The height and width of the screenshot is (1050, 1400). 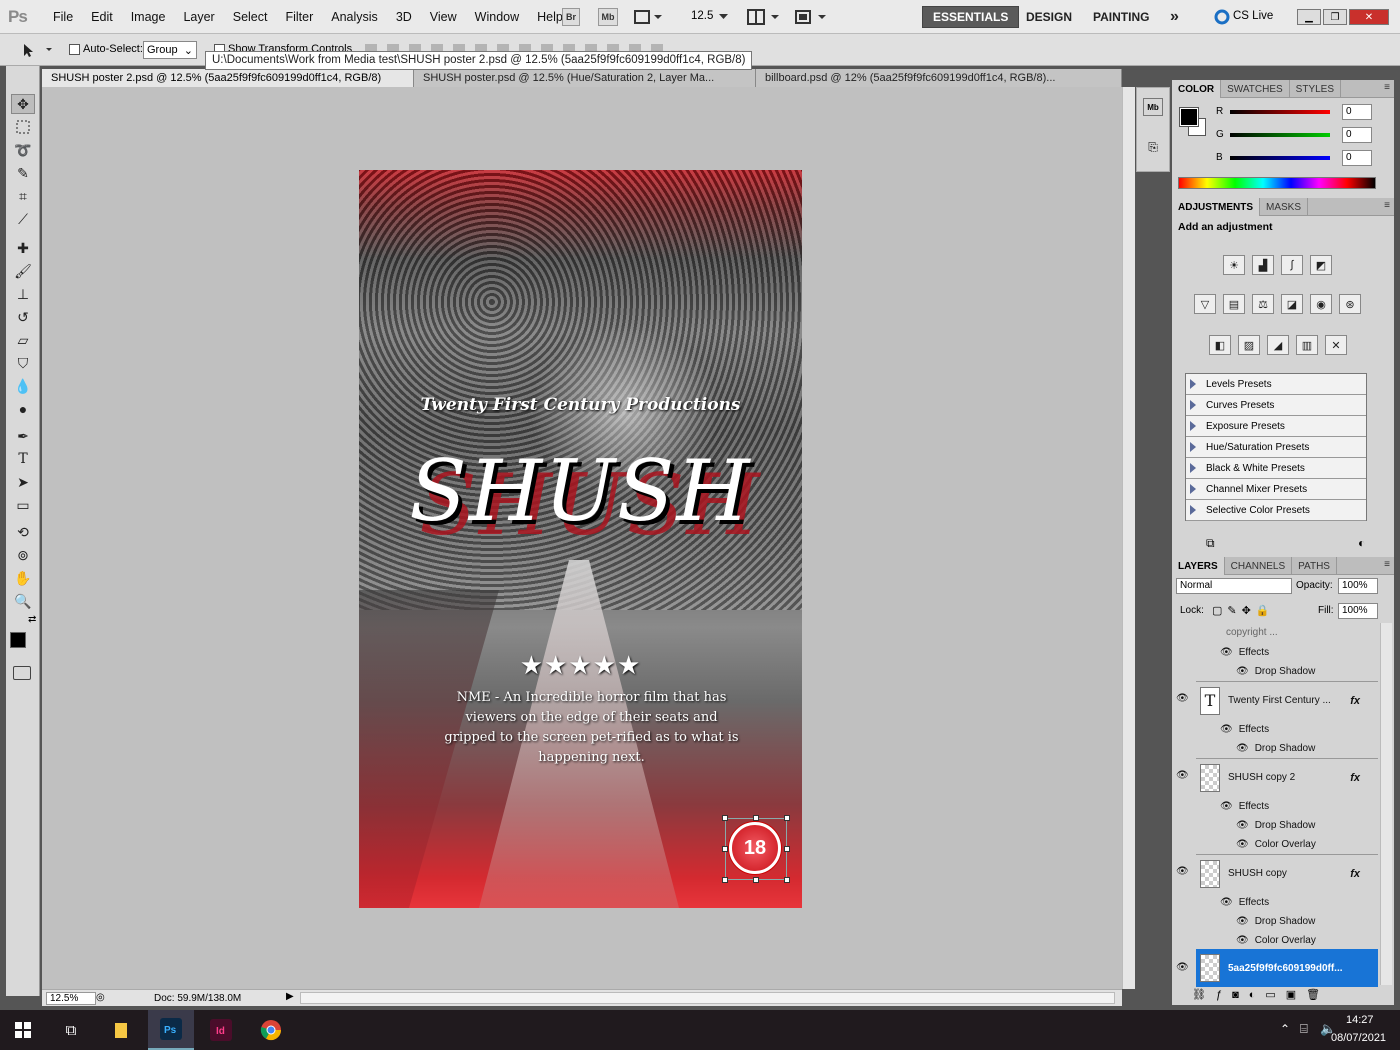 What do you see at coordinates (1316, 89) in the screenshot?
I see `tab-styles: STYLES` at bounding box center [1316, 89].